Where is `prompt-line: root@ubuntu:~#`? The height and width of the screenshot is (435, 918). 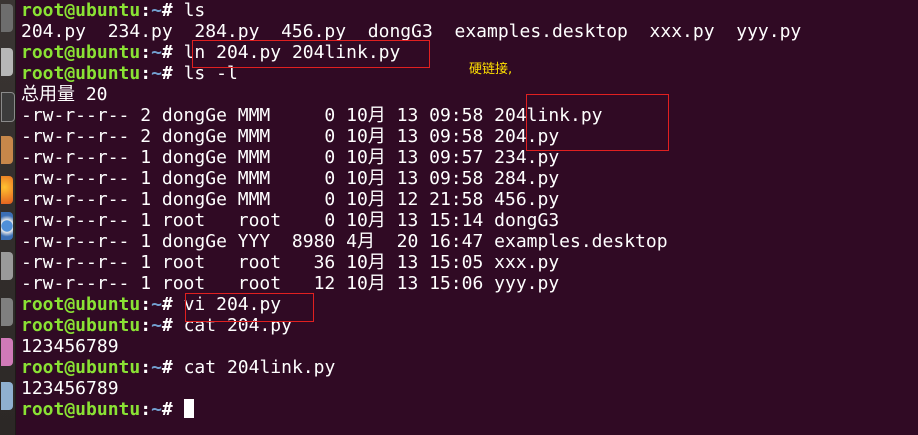 prompt-line: root@ubuntu:~# is located at coordinates (107, 409).